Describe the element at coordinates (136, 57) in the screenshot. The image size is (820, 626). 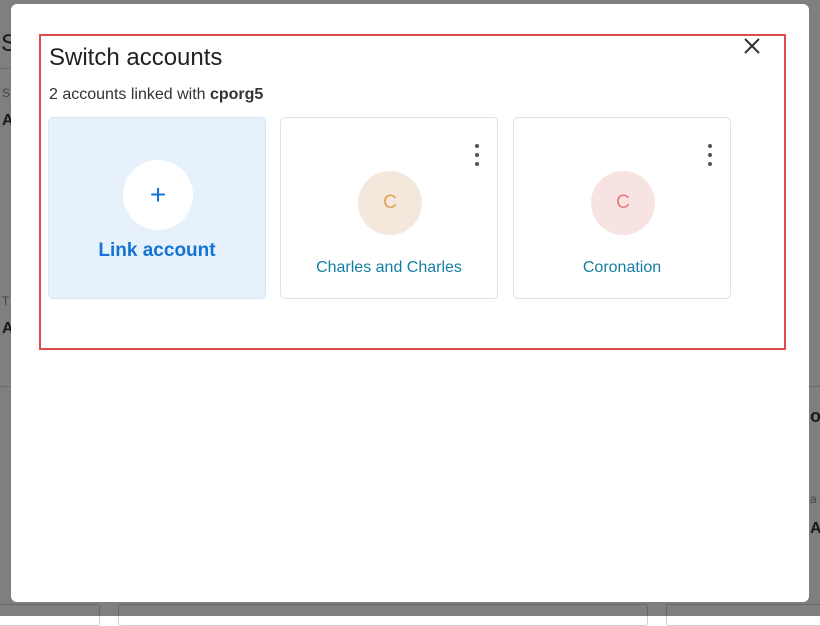
I see `modal-title: Switch accounts` at that location.